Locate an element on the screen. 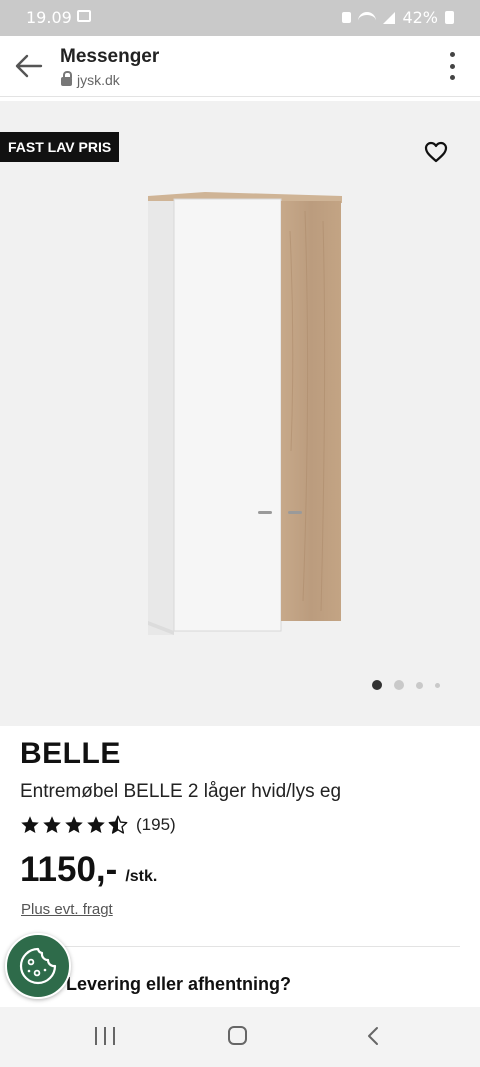 This screenshot has height=1067, width=480. wifi-icon is located at coordinates (367, 17).